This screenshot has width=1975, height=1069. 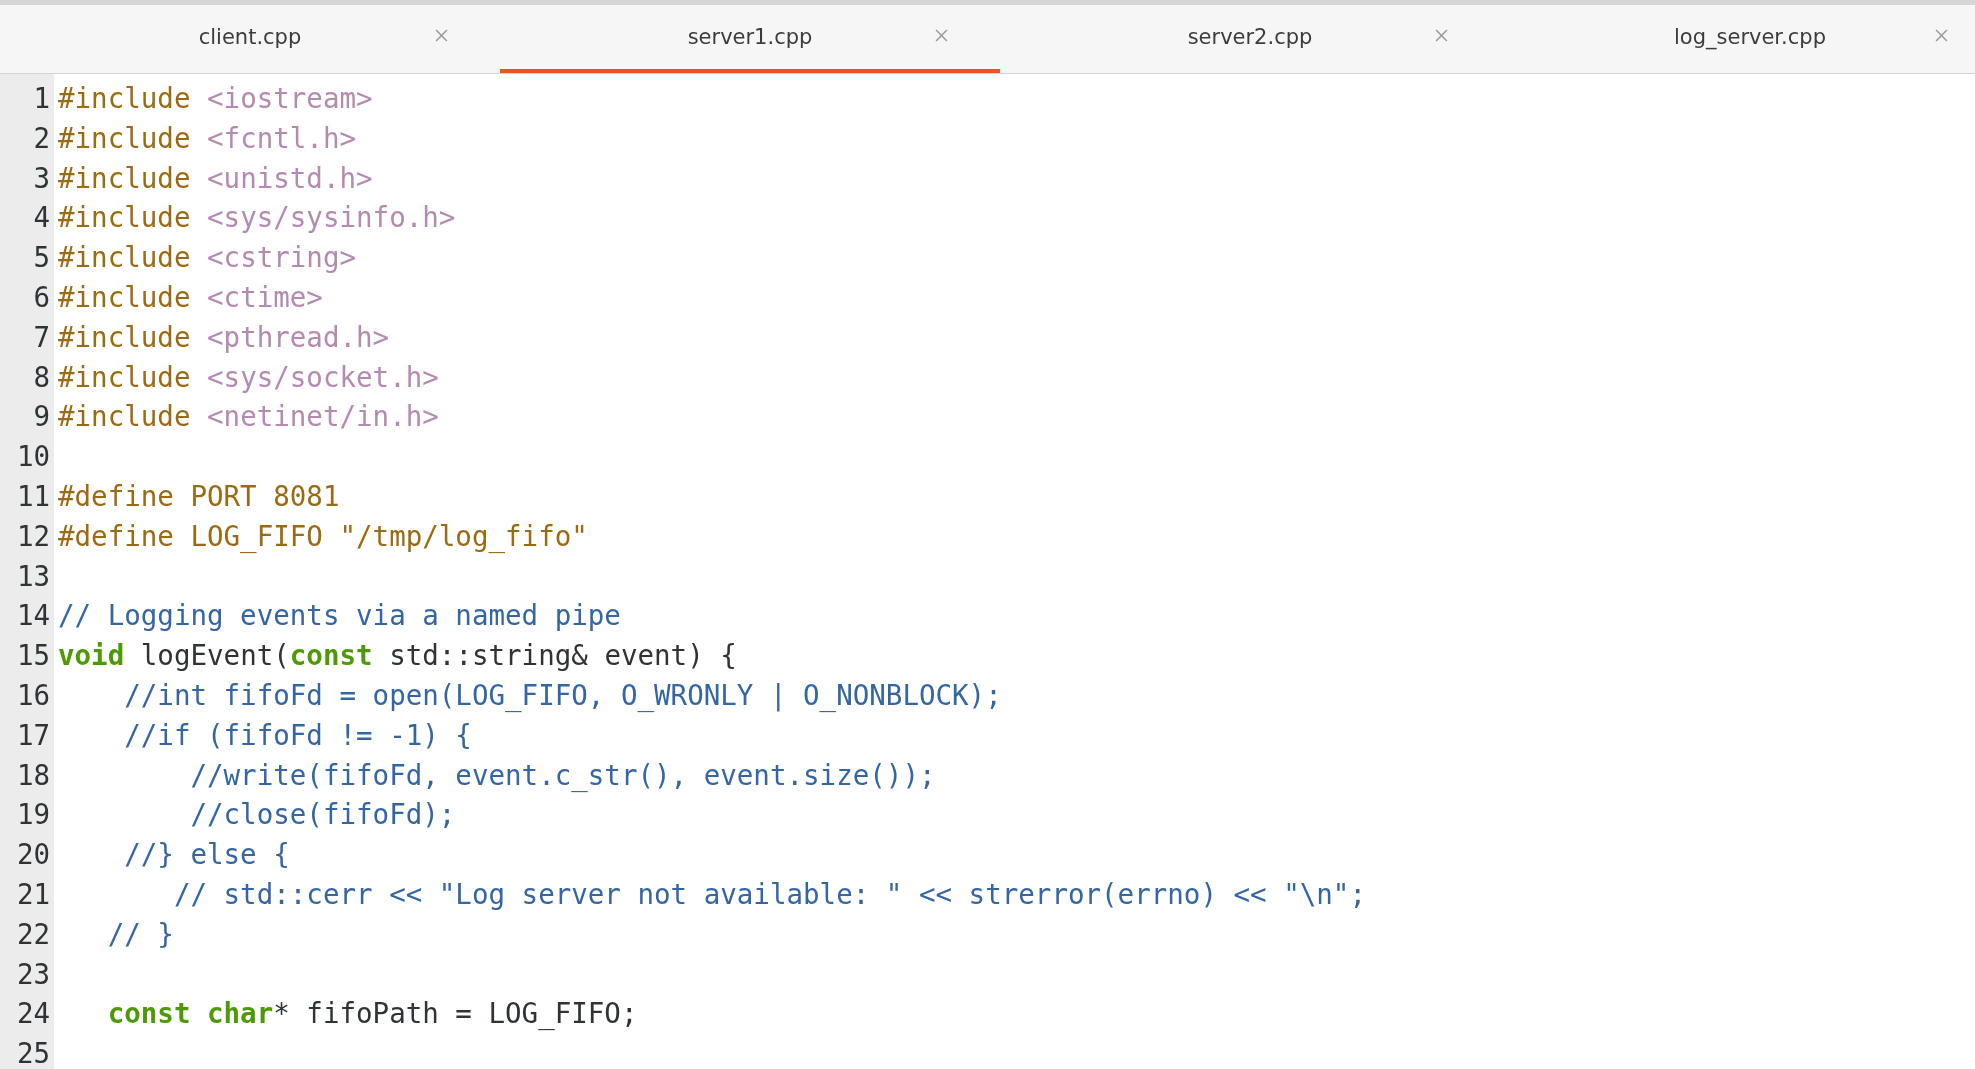 I want to click on line-number: 18, so click(x=33, y=775).